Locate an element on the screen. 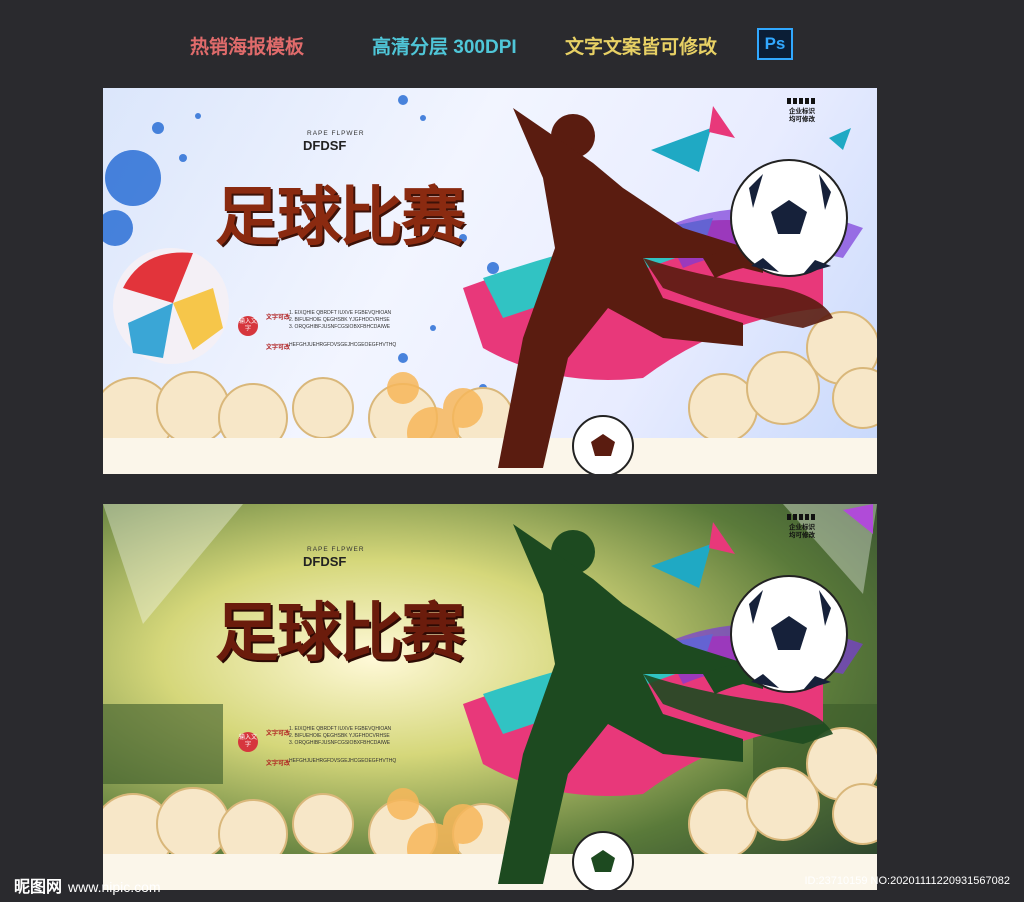  tag-hot-template: 热销海报模板 is located at coordinates (247, 47).